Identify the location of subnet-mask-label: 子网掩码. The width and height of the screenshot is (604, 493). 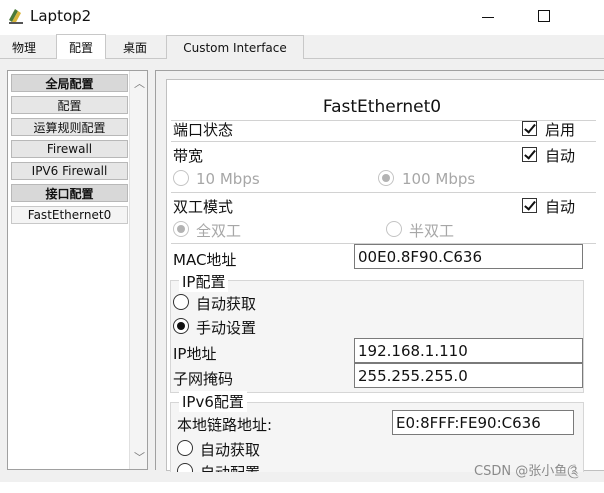
(203, 379).